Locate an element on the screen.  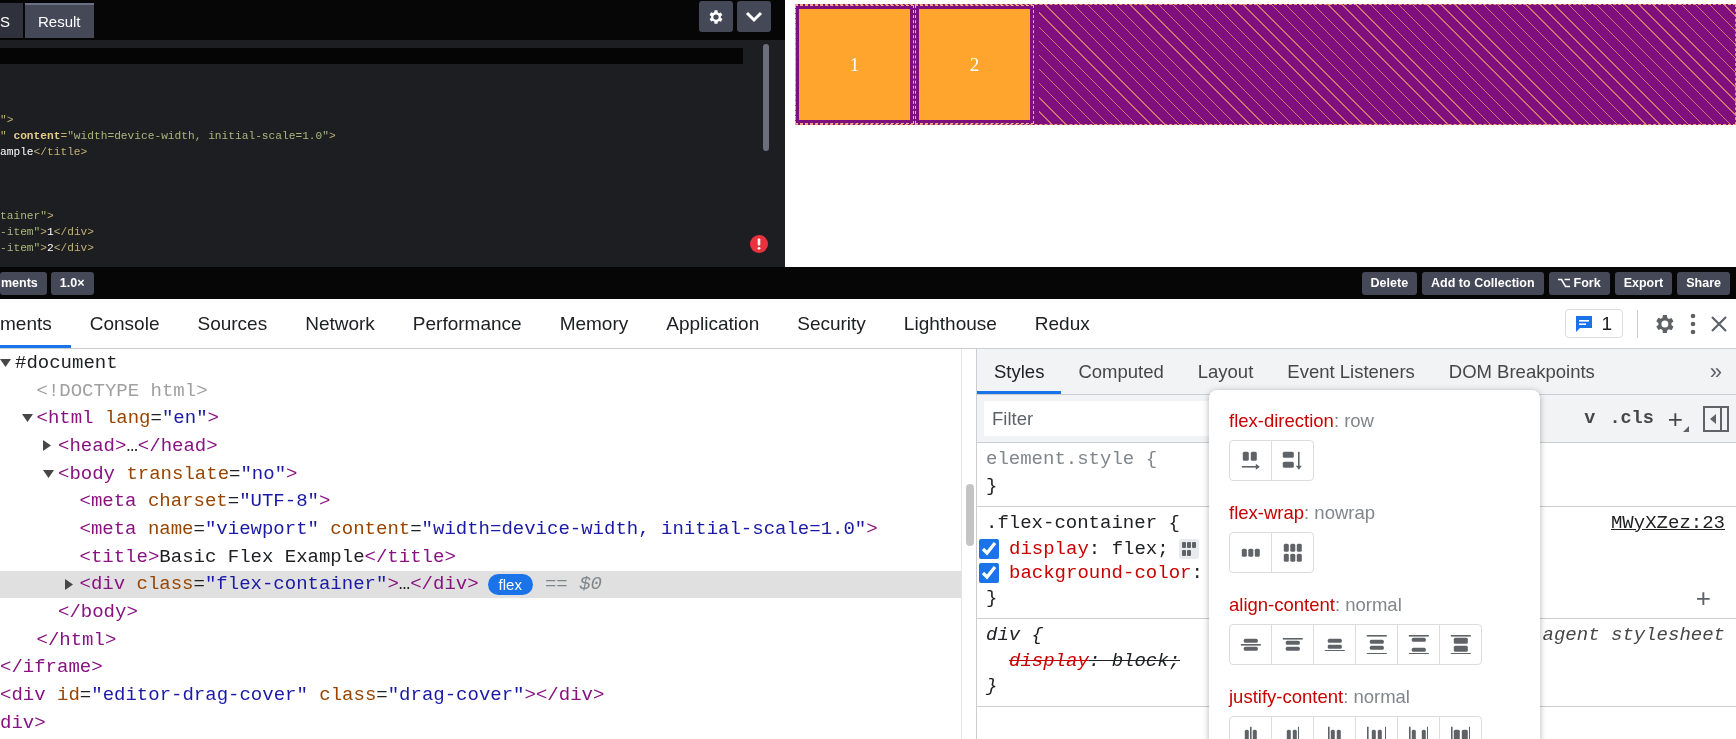
css-property: flex-wrap is located at coordinates (1267, 512).